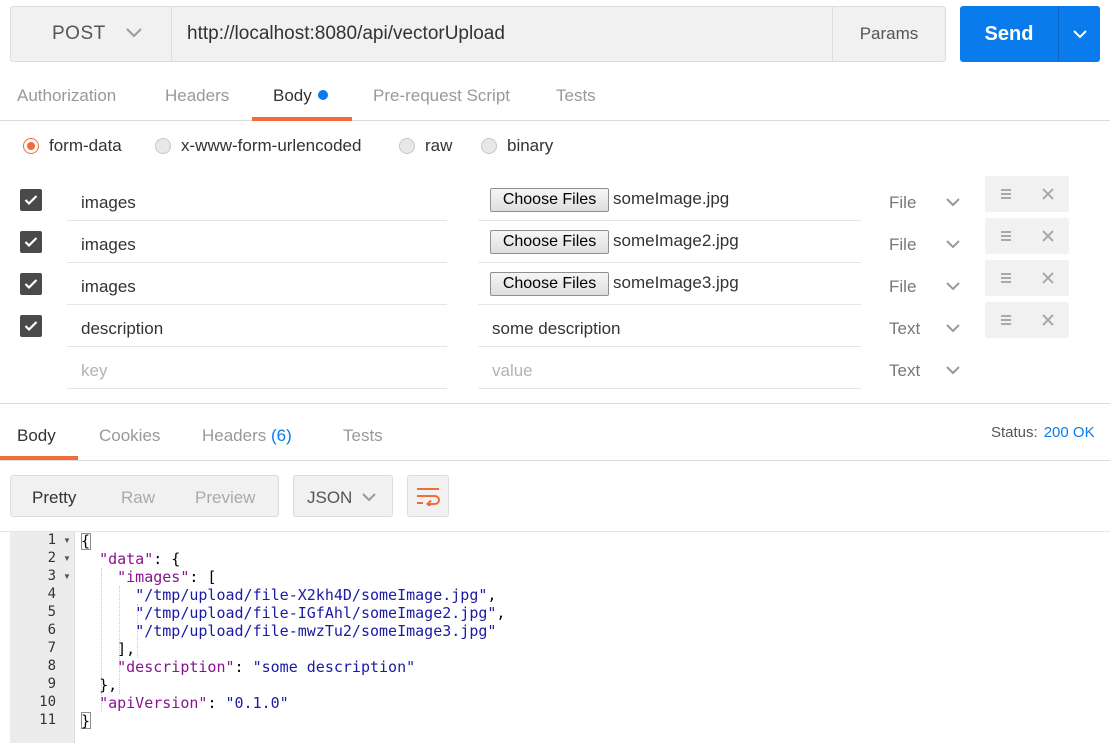 The height and width of the screenshot is (743, 1110). I want to click on modified-dot-icon, so click(322, 95).